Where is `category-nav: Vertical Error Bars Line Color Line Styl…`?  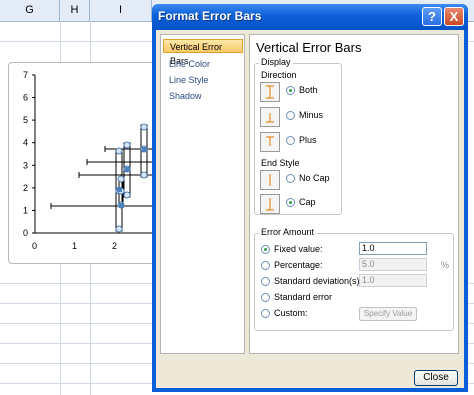 category-nav: Vertical Error Bars Line Color Line Styl… is located at coordinates (202, 194).